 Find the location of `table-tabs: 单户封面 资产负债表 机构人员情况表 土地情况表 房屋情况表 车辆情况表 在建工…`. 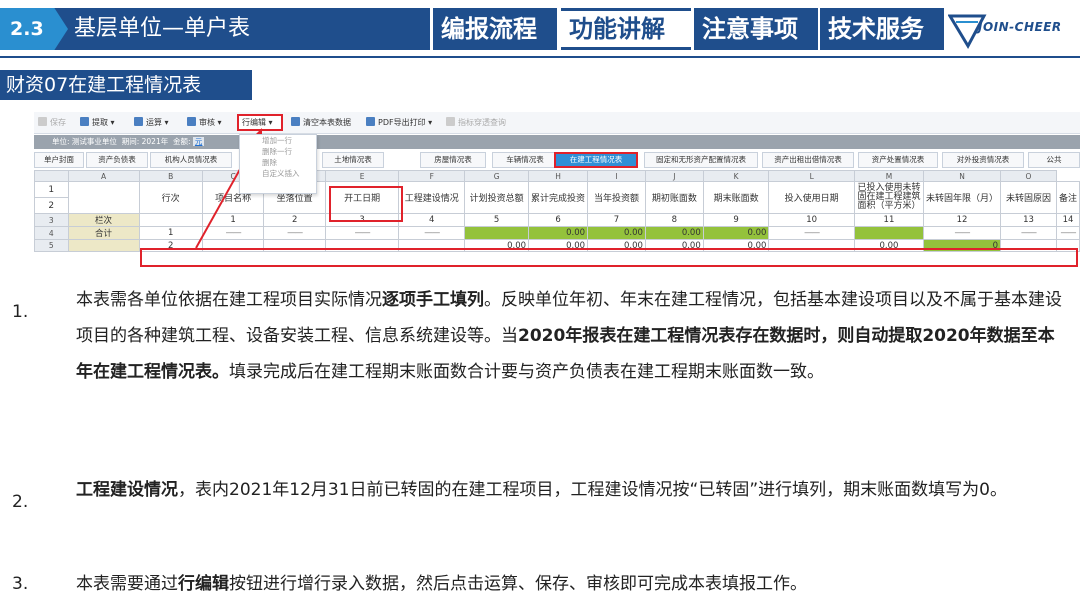

table-tabs: 单户封面 资产负债表 机构人员情况表 土地情况表 房屋情况表 车辆情况表 在建工… is located at coordinates (557, 160).